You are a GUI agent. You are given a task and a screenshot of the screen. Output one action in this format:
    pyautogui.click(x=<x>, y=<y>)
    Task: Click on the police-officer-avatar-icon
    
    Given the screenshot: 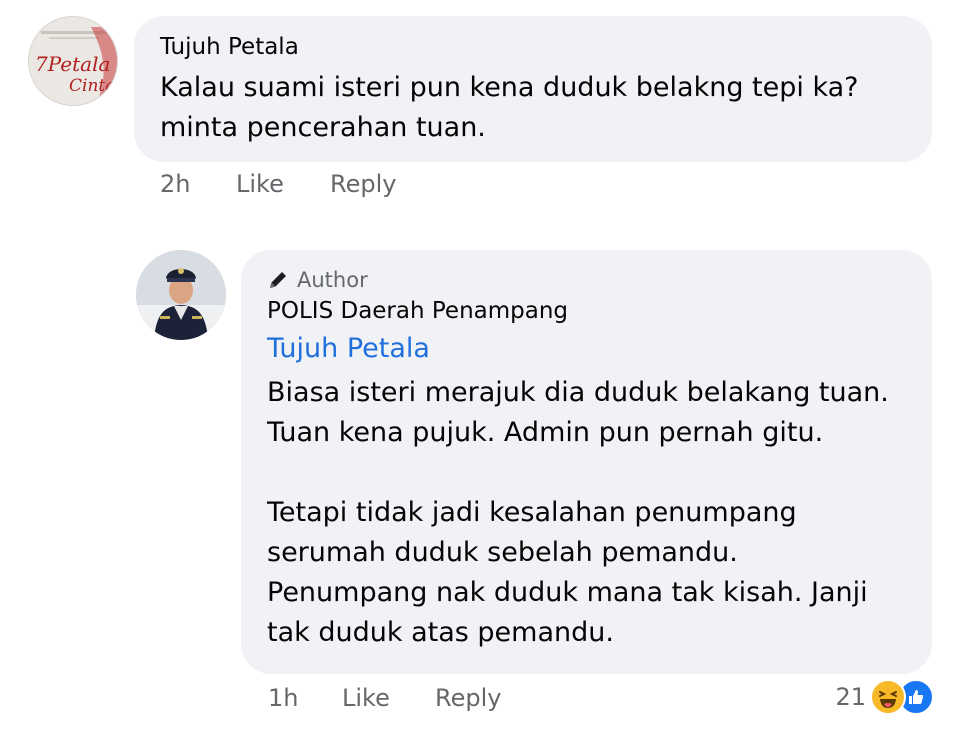 What is the action you would take?
    pyautogui.click(x=181, y=295)
    